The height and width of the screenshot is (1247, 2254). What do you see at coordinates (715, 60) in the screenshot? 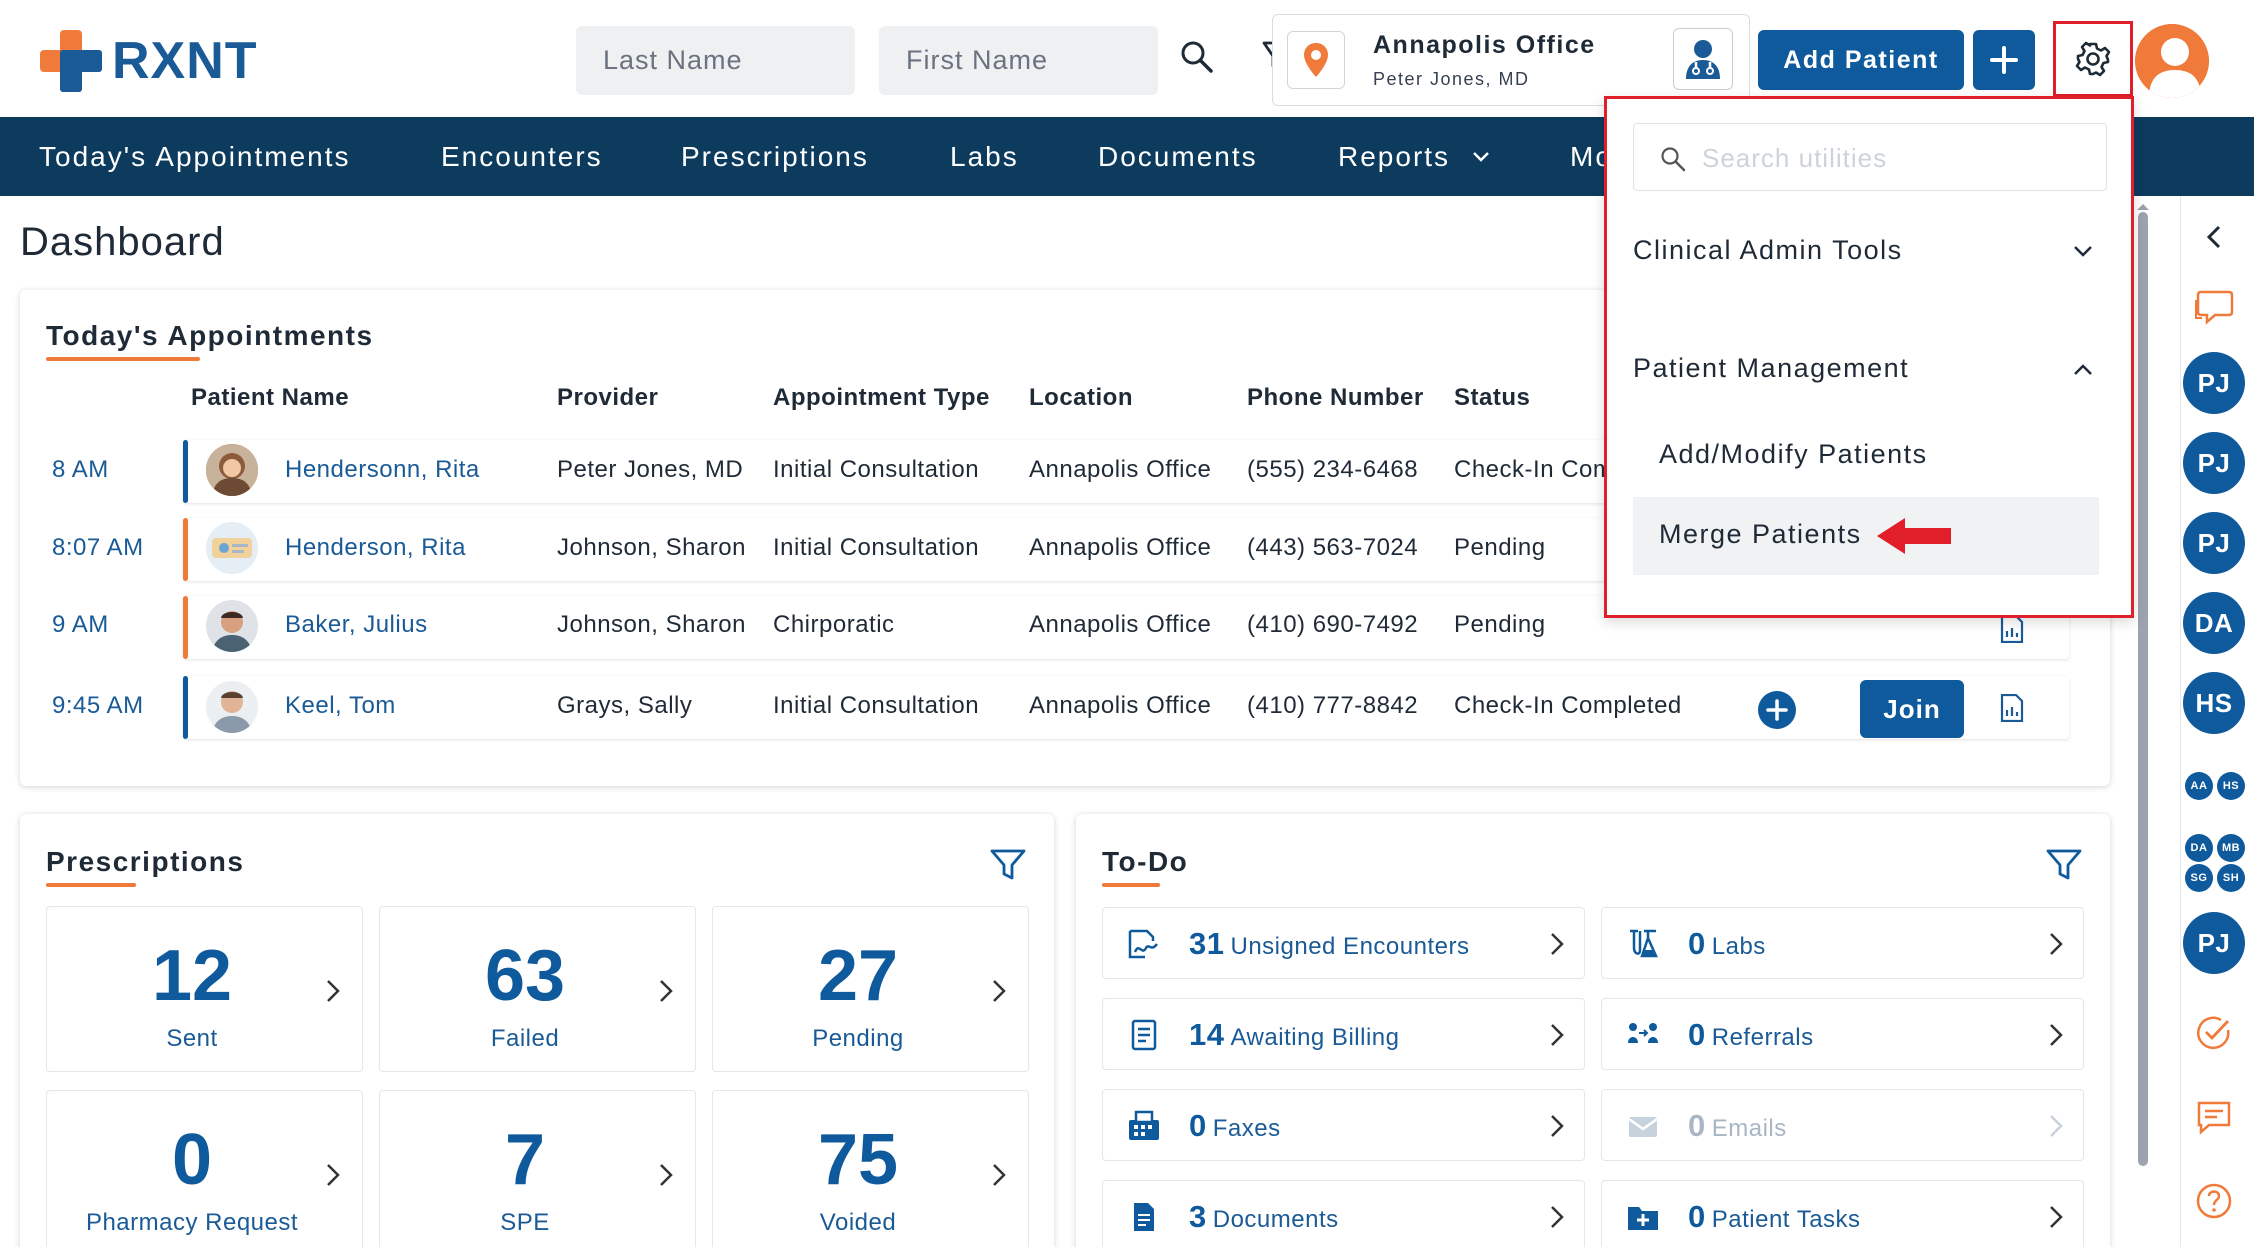
I see `last-name-input` at bounding box center [715, 60].